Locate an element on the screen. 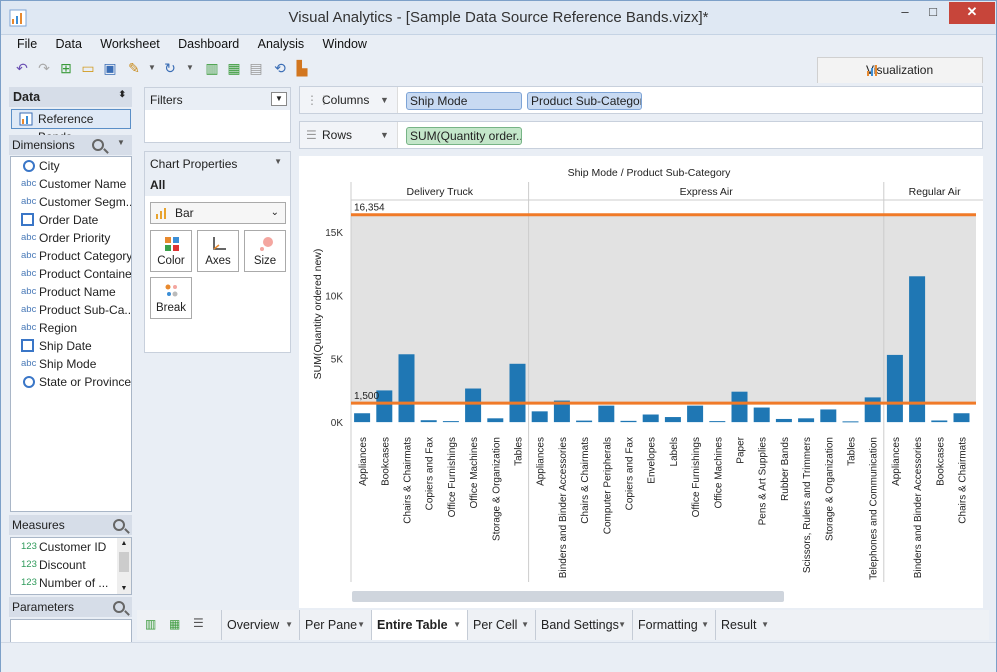 The image size is (997, 672). sheet-tab: Formatting ▼ is located at coordinates (673, 625).